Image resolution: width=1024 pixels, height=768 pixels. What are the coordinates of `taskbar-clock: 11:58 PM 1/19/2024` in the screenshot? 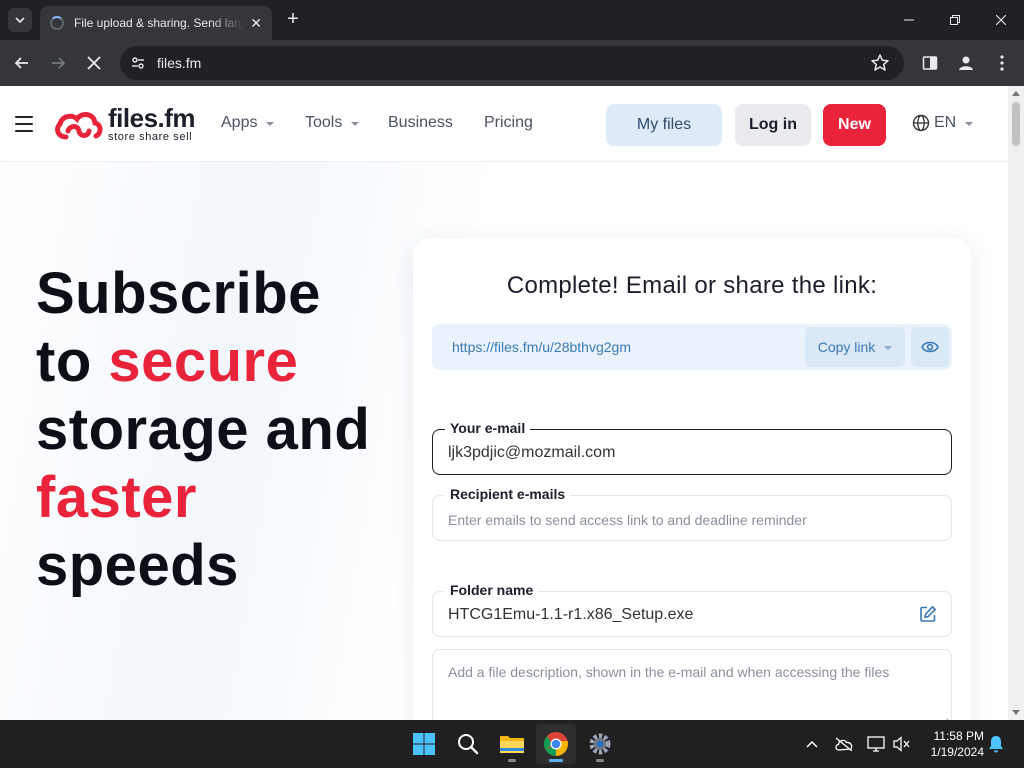 It's located at (953, 744).